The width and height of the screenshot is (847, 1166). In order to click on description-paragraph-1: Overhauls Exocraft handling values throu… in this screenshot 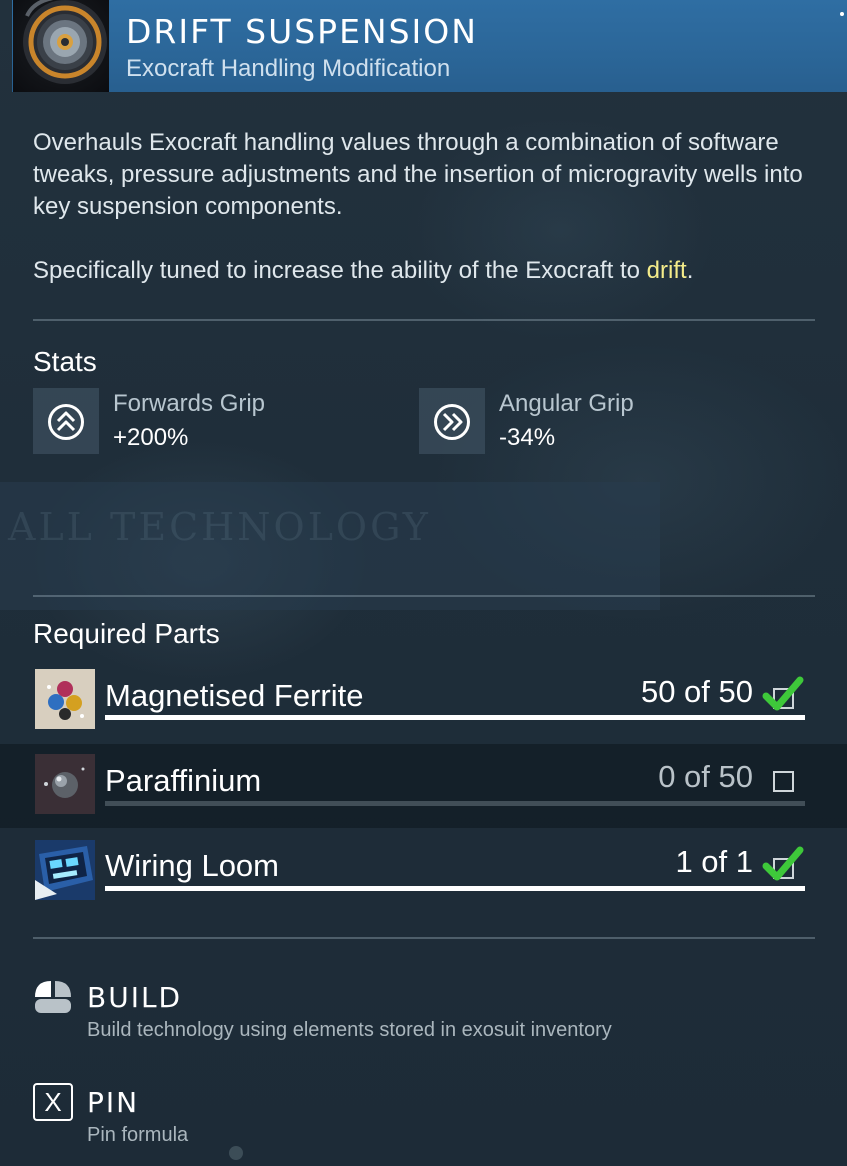, I will do `click(418, 174)`.